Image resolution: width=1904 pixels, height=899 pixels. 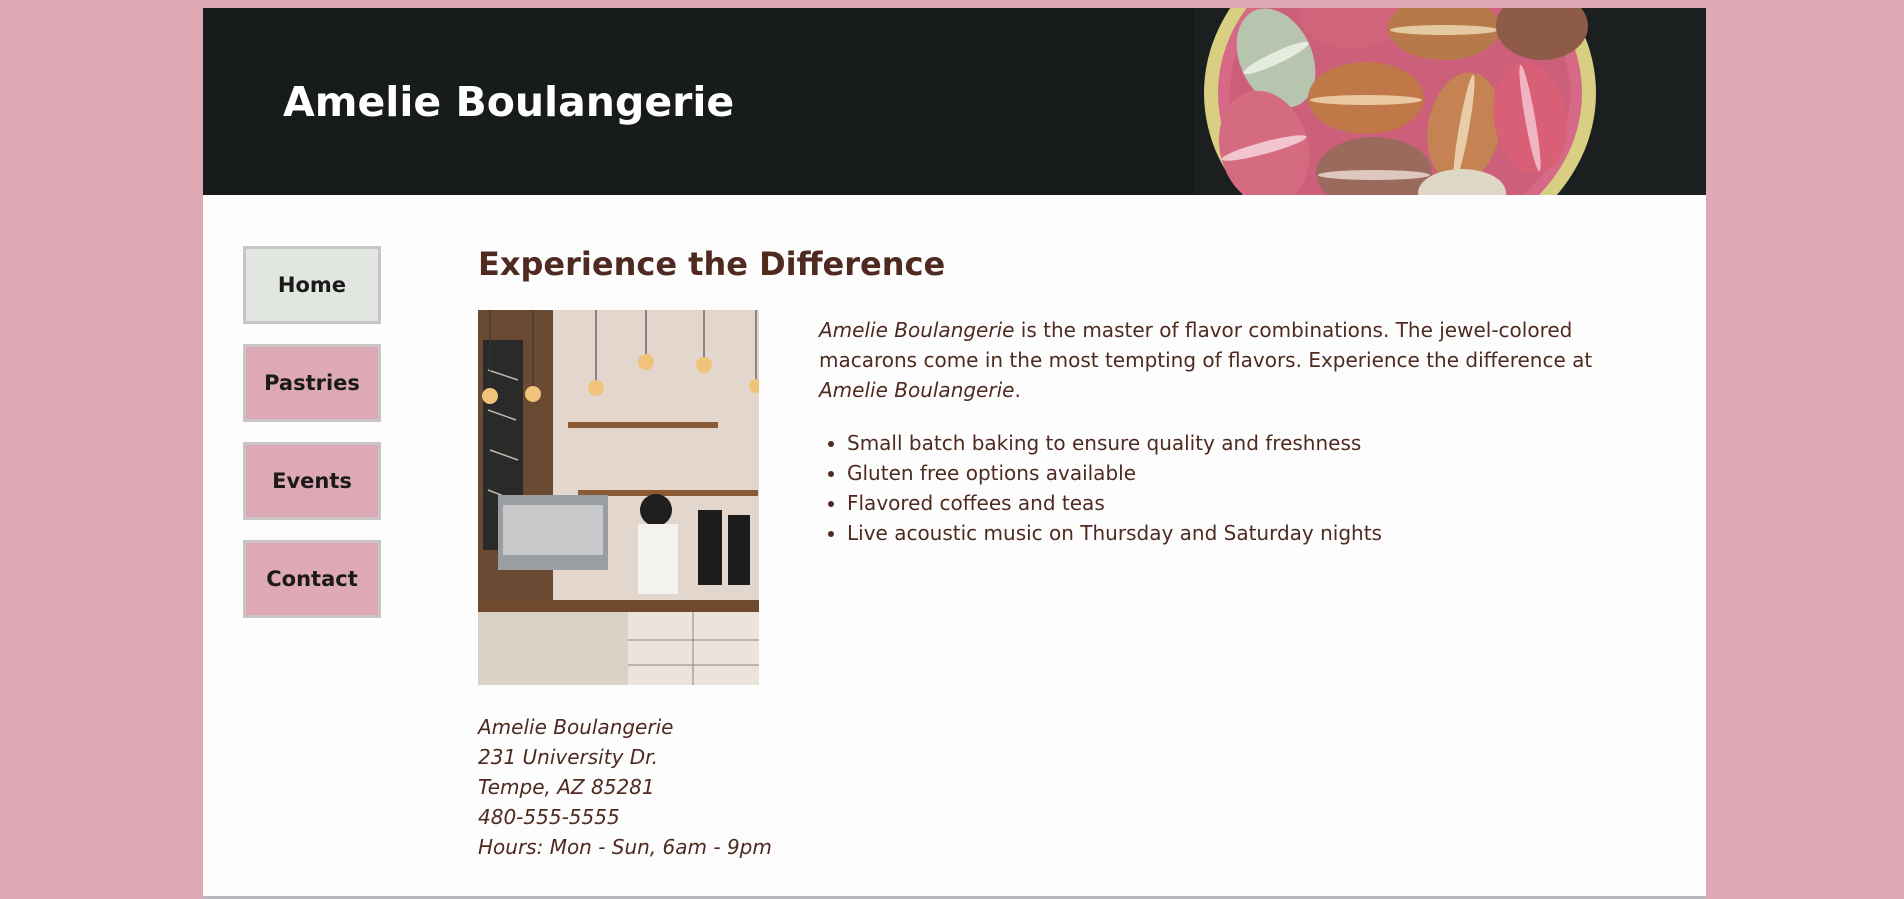 What do you see at coordinates (312, 481) in the screenshot?
I see `nav-events-button: Events` at bounding box center [312, 481].